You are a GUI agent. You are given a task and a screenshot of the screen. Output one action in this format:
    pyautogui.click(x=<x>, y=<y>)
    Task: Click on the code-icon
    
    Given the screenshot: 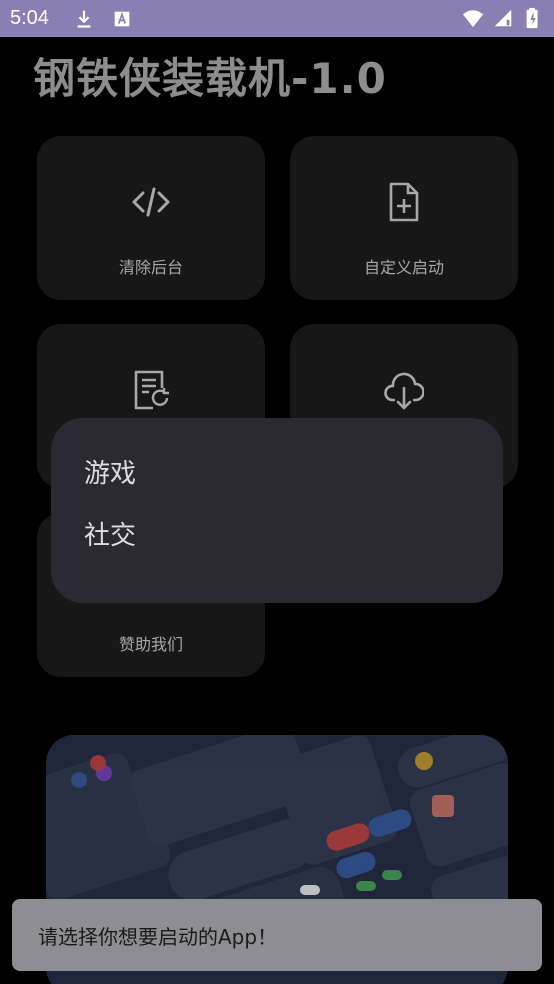 What is the action you would take?
    pyautogui.click(x=151, y=202)
    